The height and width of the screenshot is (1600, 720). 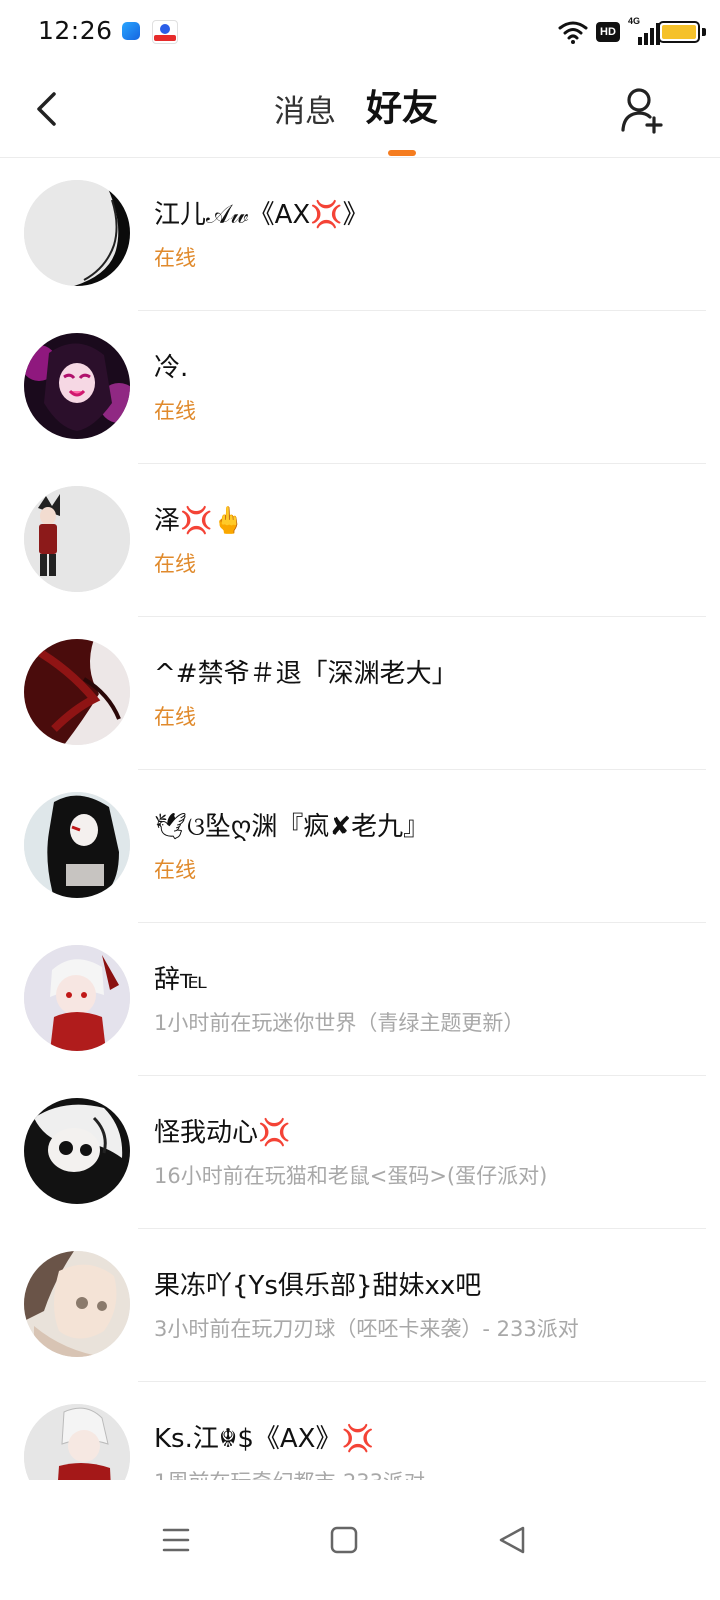 What do you see at coordinates (351, 1176) in the screenshot?
I see `friend-status: 16小时前在玩猫和老鼠<蛋码>(蛋仔派对)` at bounding box center [351, 1176].